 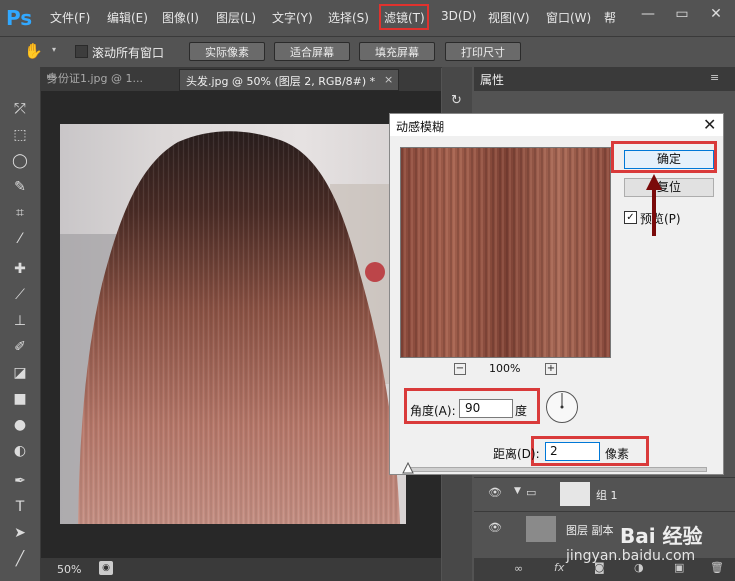 I want to click on angle-dial, so click(x=562, y=407).